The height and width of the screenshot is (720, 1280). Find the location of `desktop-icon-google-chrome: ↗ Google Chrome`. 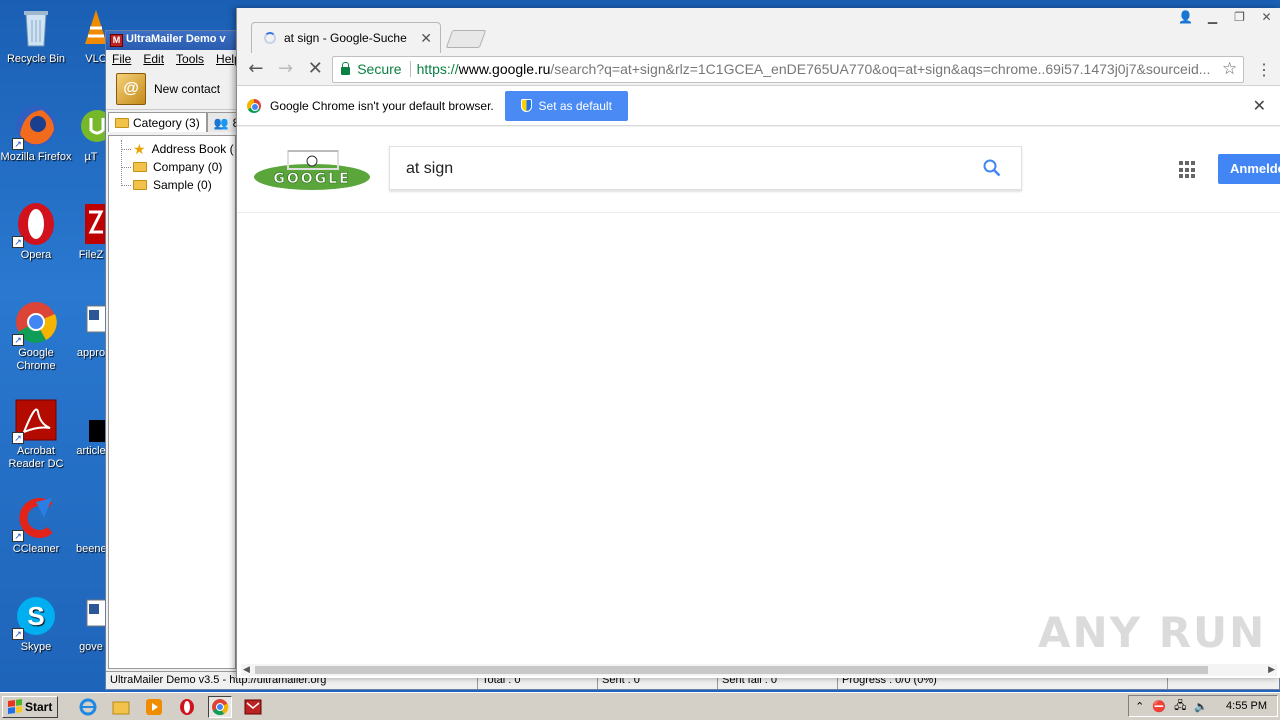

desktop-icon-google-chrome: ↗ Google Chrome is located at coordinates (36, 336).